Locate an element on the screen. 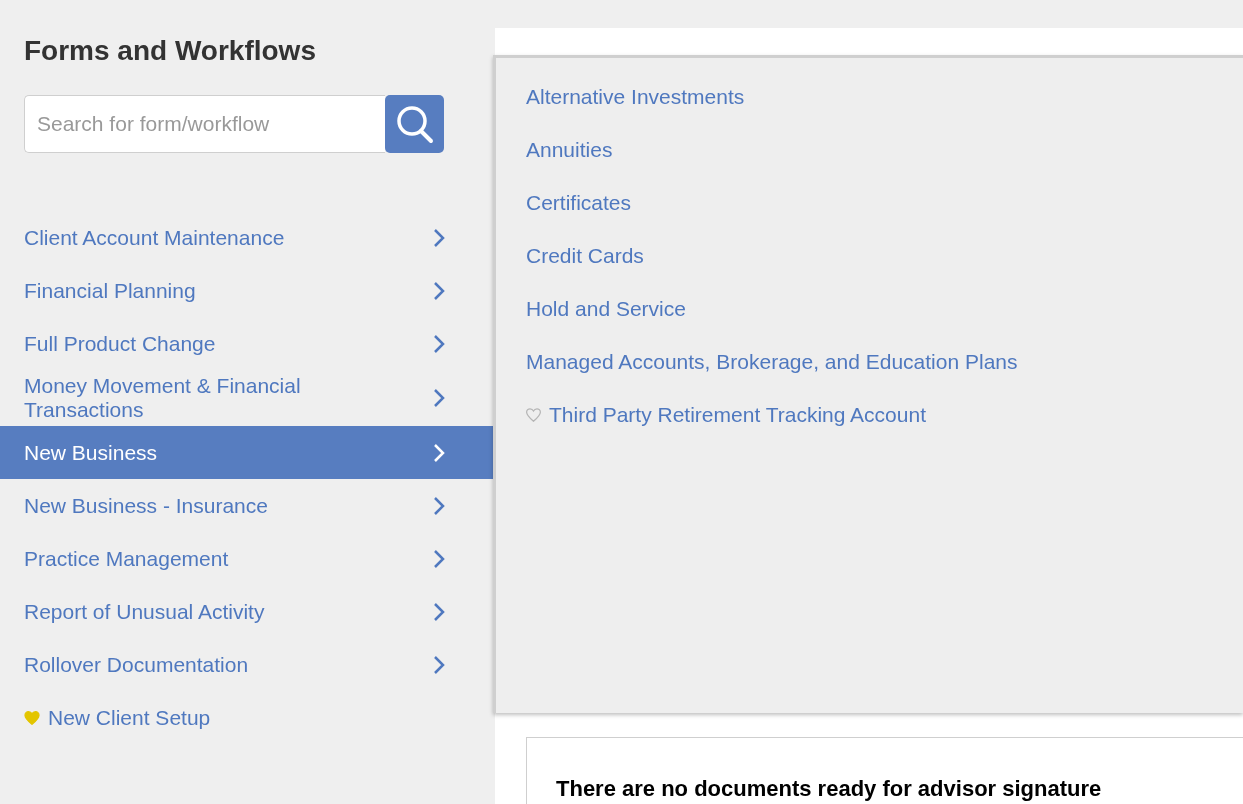  category-item: Practice Management is located at coordinates (247, 558).